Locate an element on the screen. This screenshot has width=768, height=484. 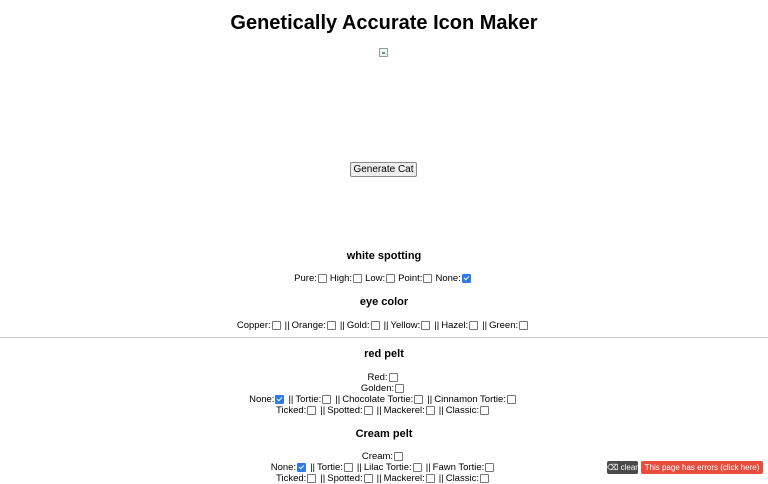
eye-color-option-gold: Gold: is located at coordinates (365, 325).